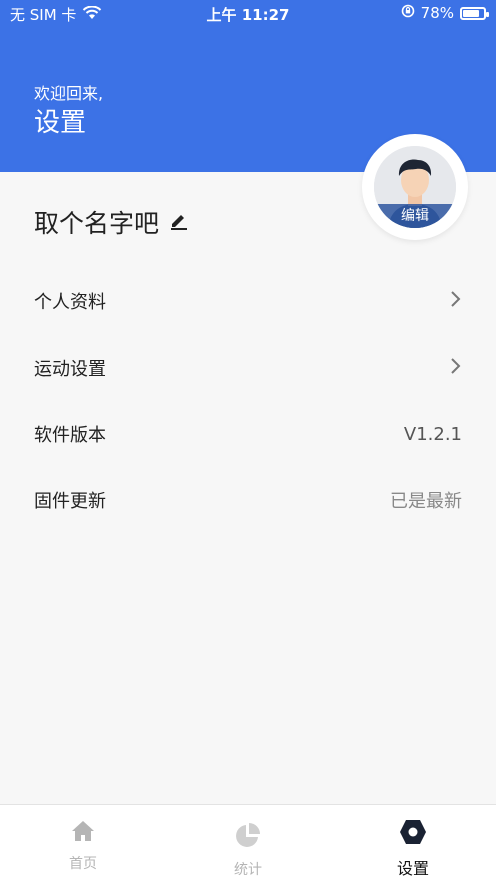 This screenshot has width=496, height=882. I want to click on settings-hexagon-icon, so click(413, 834).